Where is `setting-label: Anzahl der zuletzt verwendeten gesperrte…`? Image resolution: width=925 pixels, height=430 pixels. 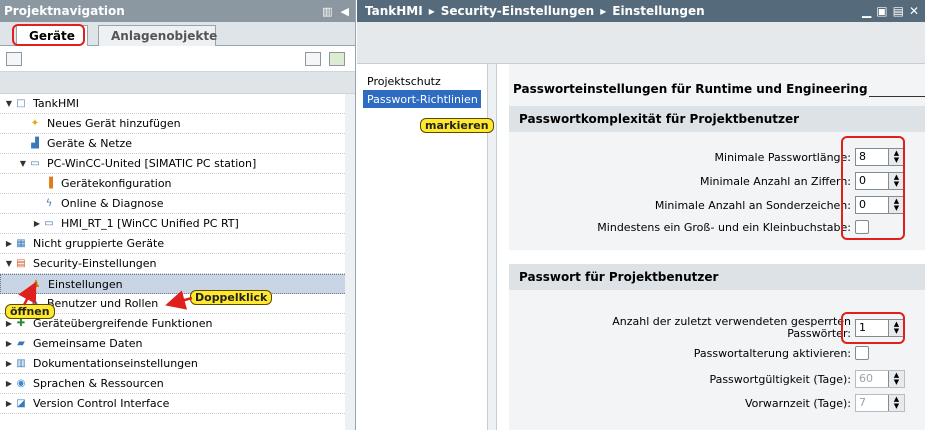
setting-label: Anzahl der zuletzt verwendeten gesperrte… is located at coordinates (731, 327).